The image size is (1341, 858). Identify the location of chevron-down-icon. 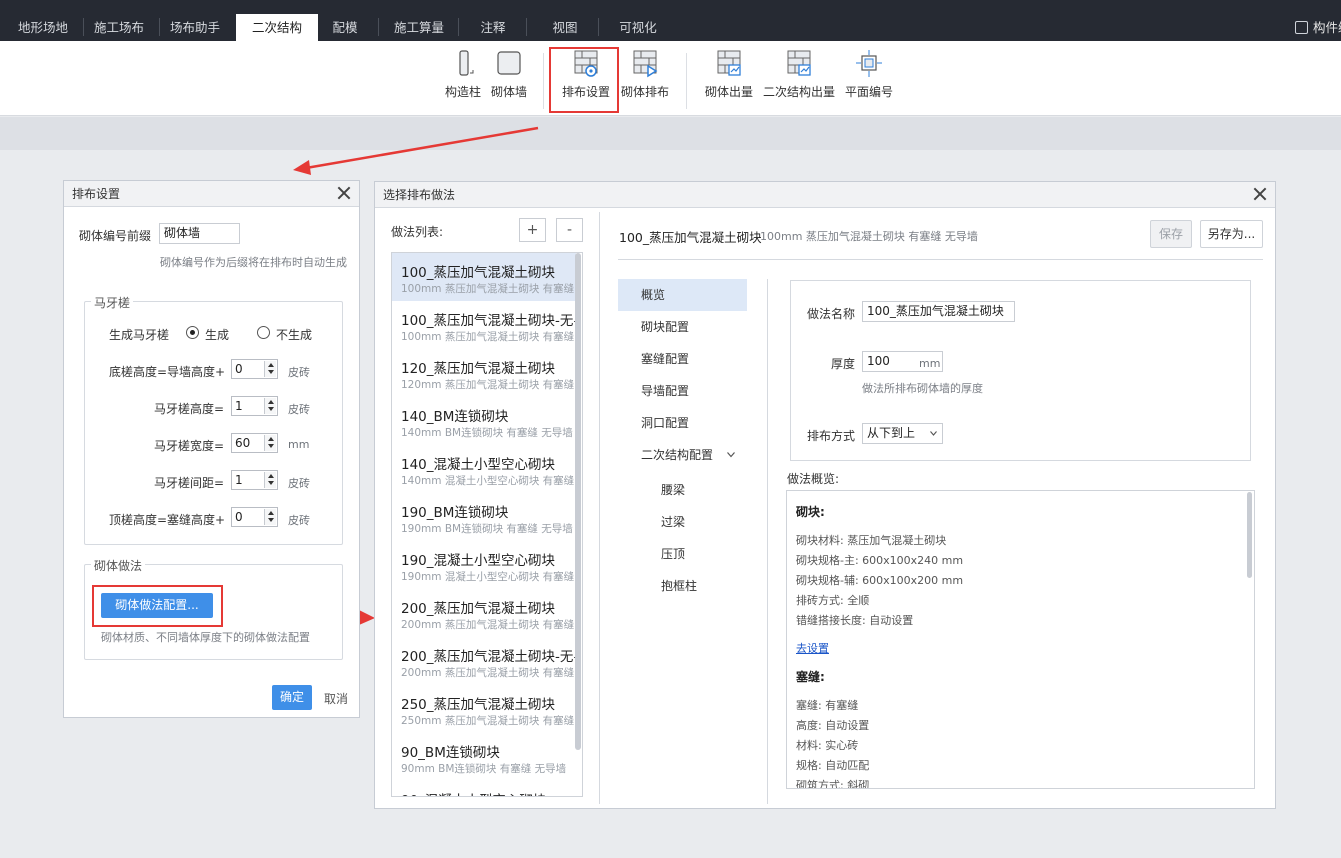
(731, 455).